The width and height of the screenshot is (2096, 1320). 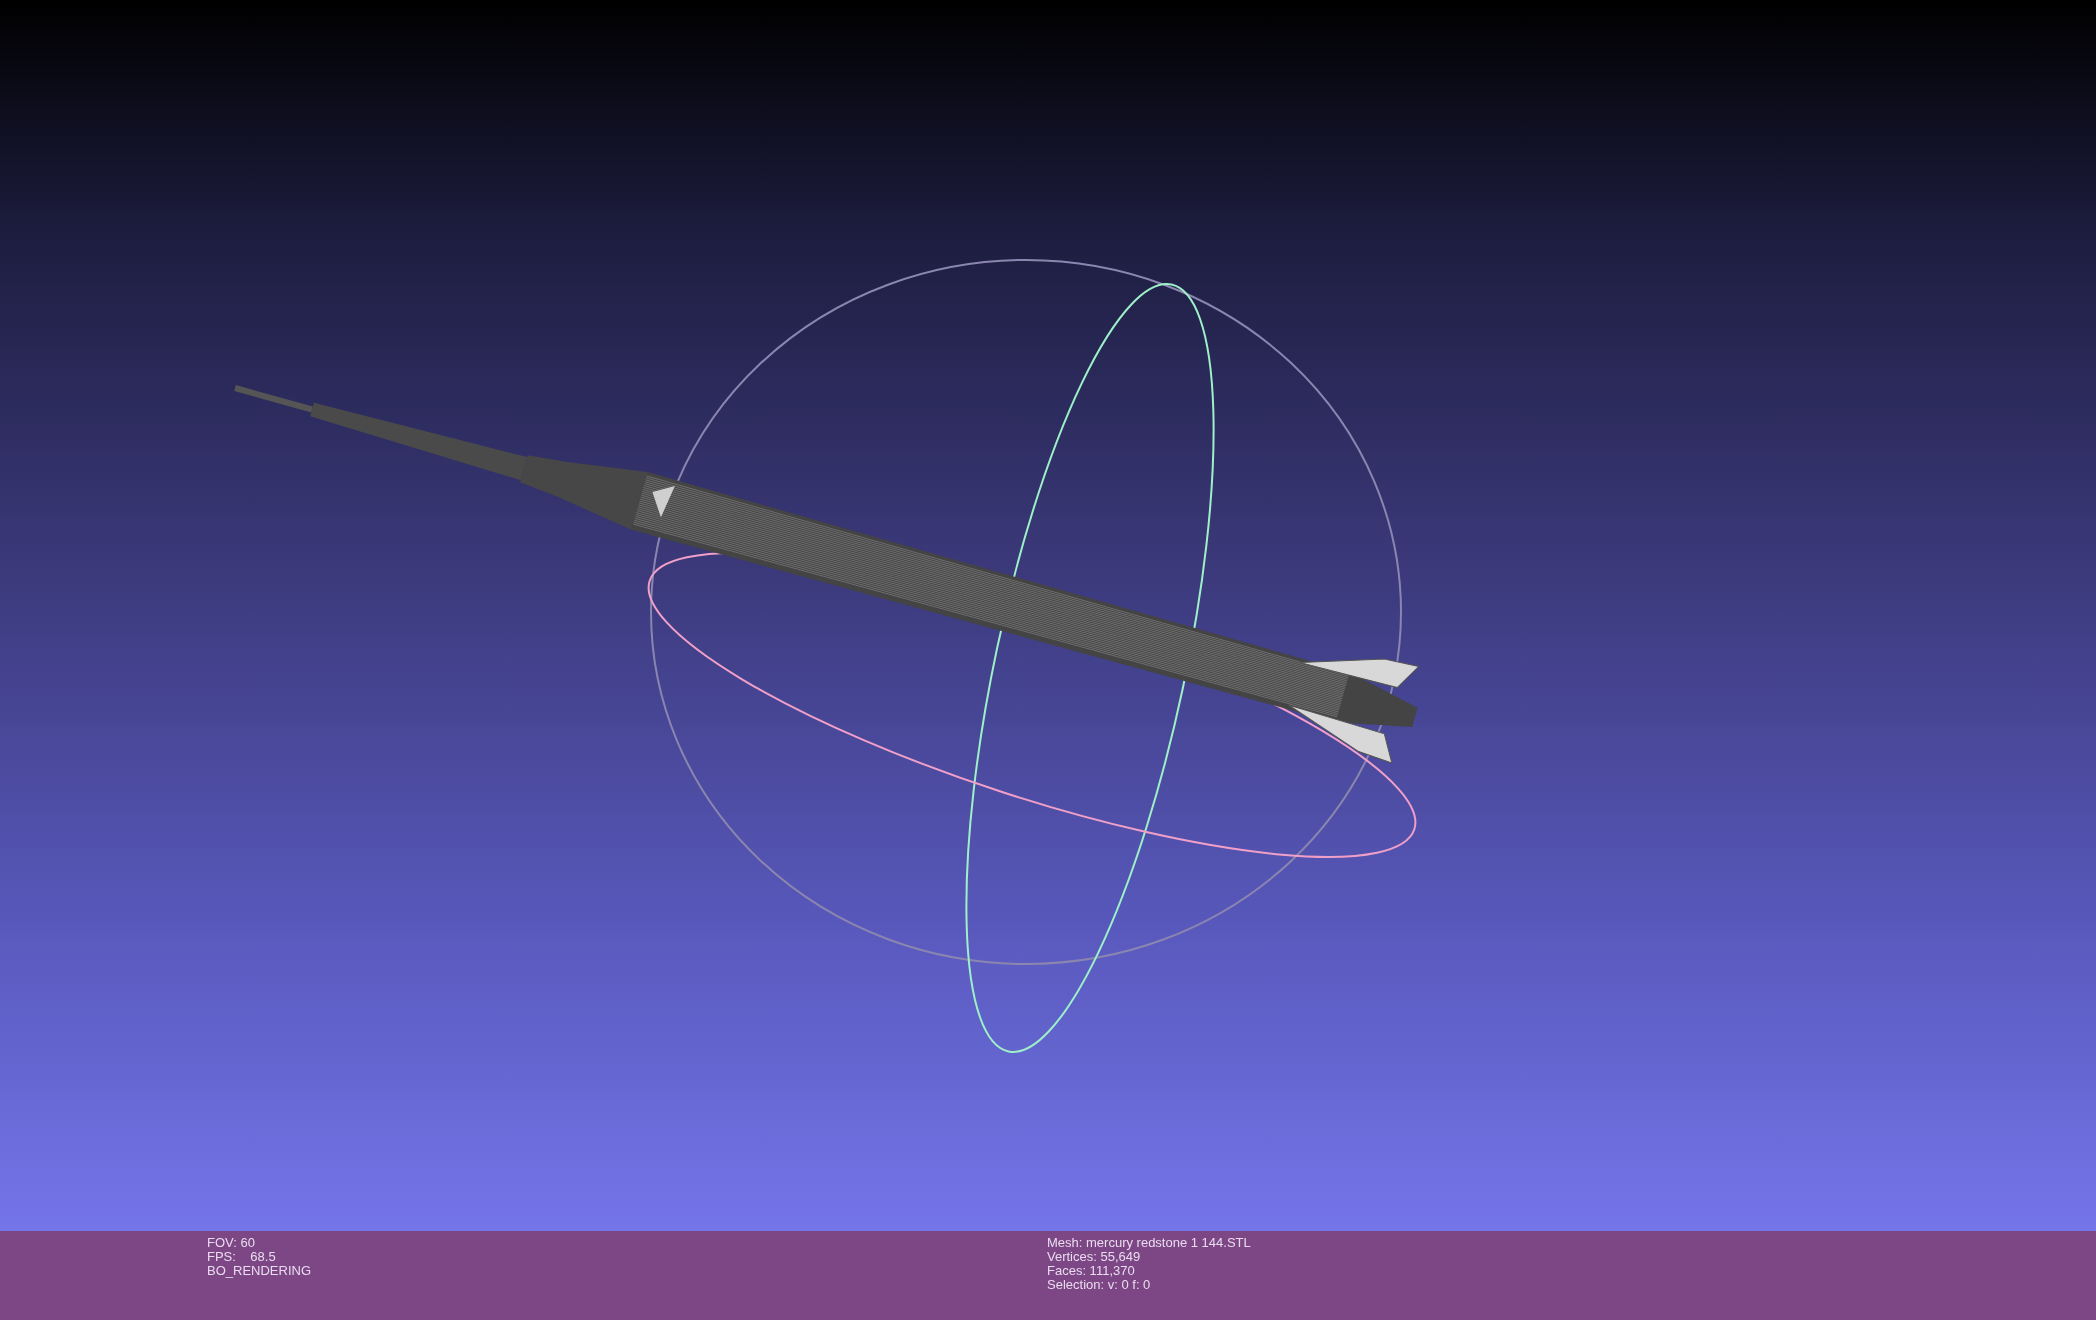 What do you see at coordinates (1094, 1257) in the screenshot?
I see `mesh-info-text: Vertices: 55,649` at bounding box center [1094, 1257].